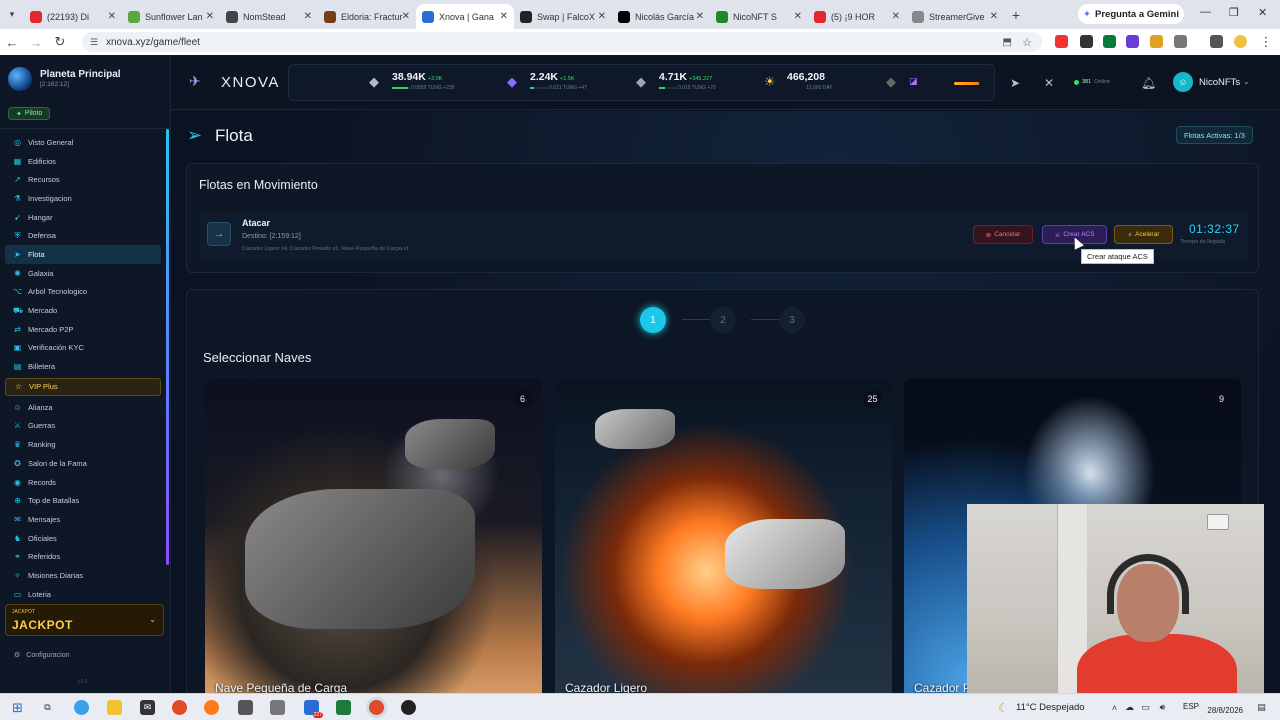 The width and height of the screenshot is (1280, 720). What do you see at coordinates (792, 320) in the screenshot?
I see `step-3: 3` at bounding box center [792, 320].